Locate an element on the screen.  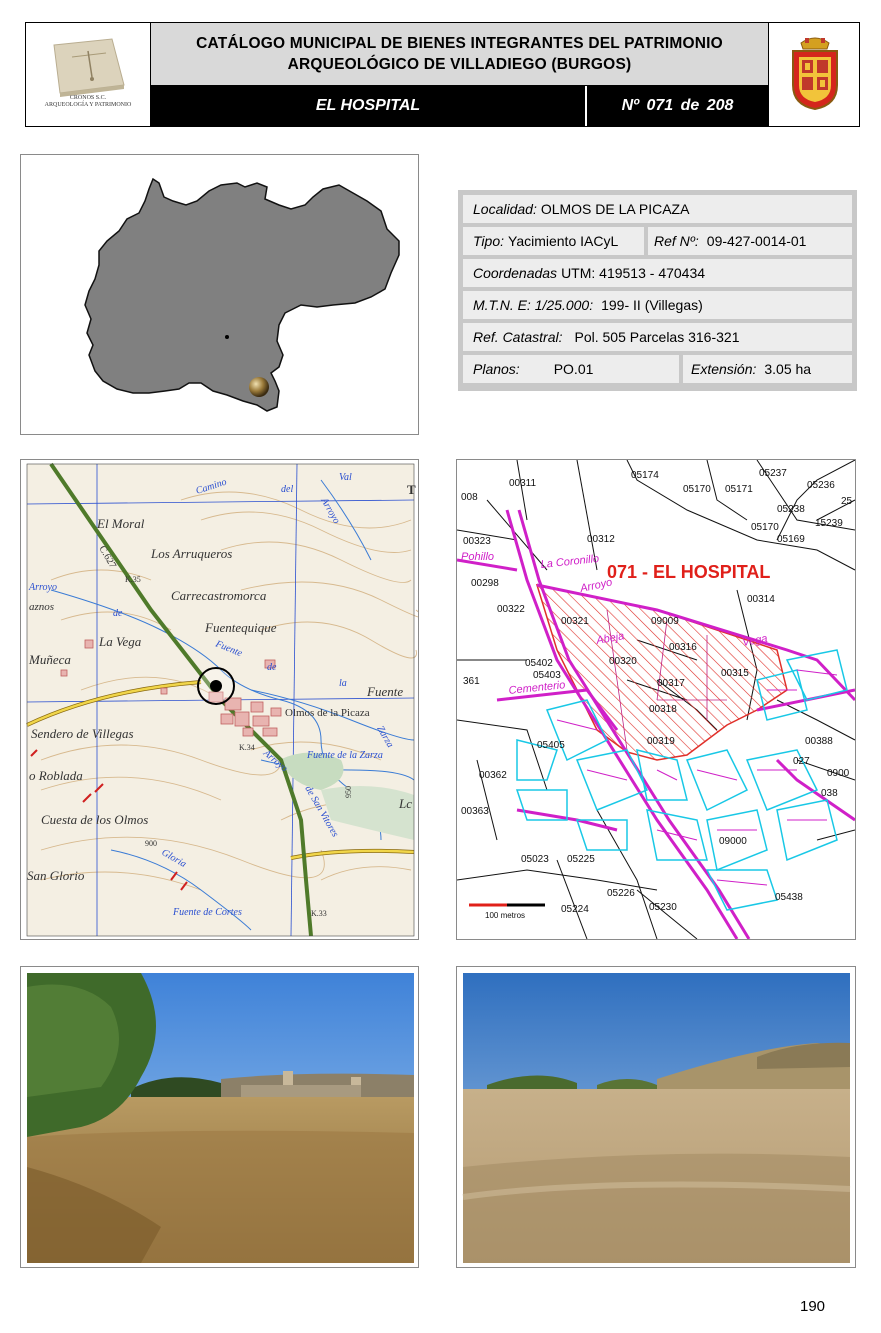
parcel-05237: 05237 is located at coordinates (773, 473).